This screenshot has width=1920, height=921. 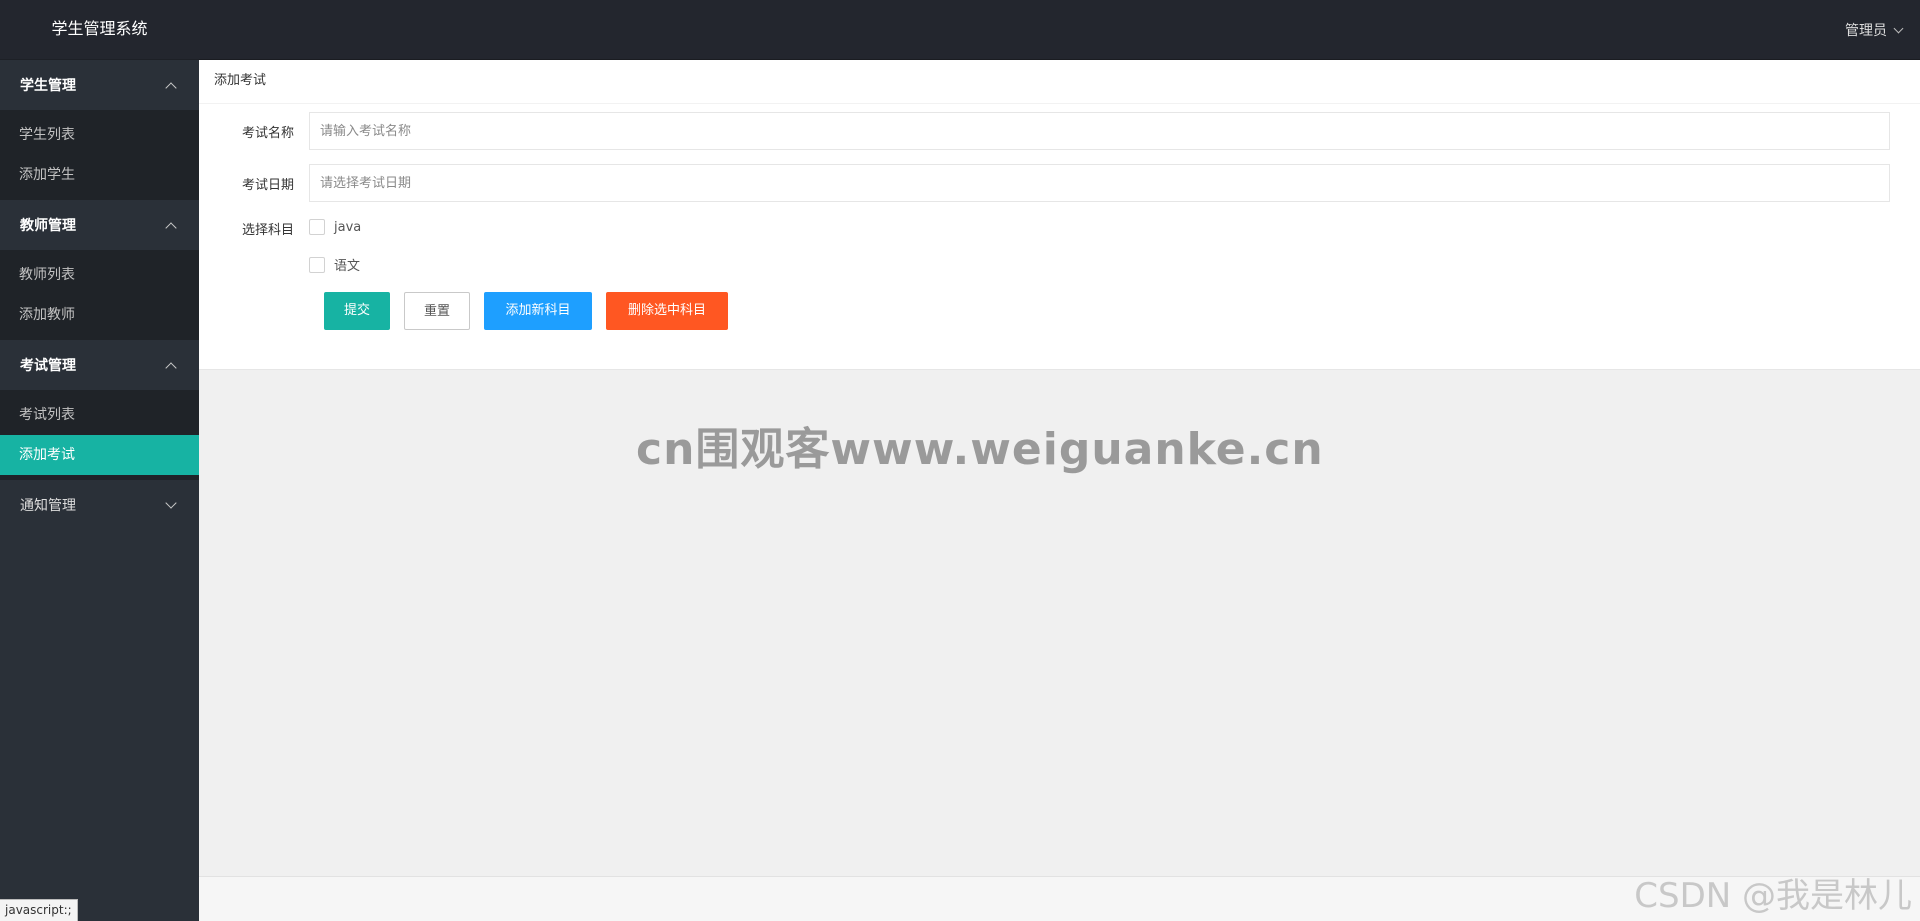 What do you see at coordinates (99, 135) in the screenshot?
I see `sidebar-item-student-list: 学生列表` at bounding box center [99, 135].